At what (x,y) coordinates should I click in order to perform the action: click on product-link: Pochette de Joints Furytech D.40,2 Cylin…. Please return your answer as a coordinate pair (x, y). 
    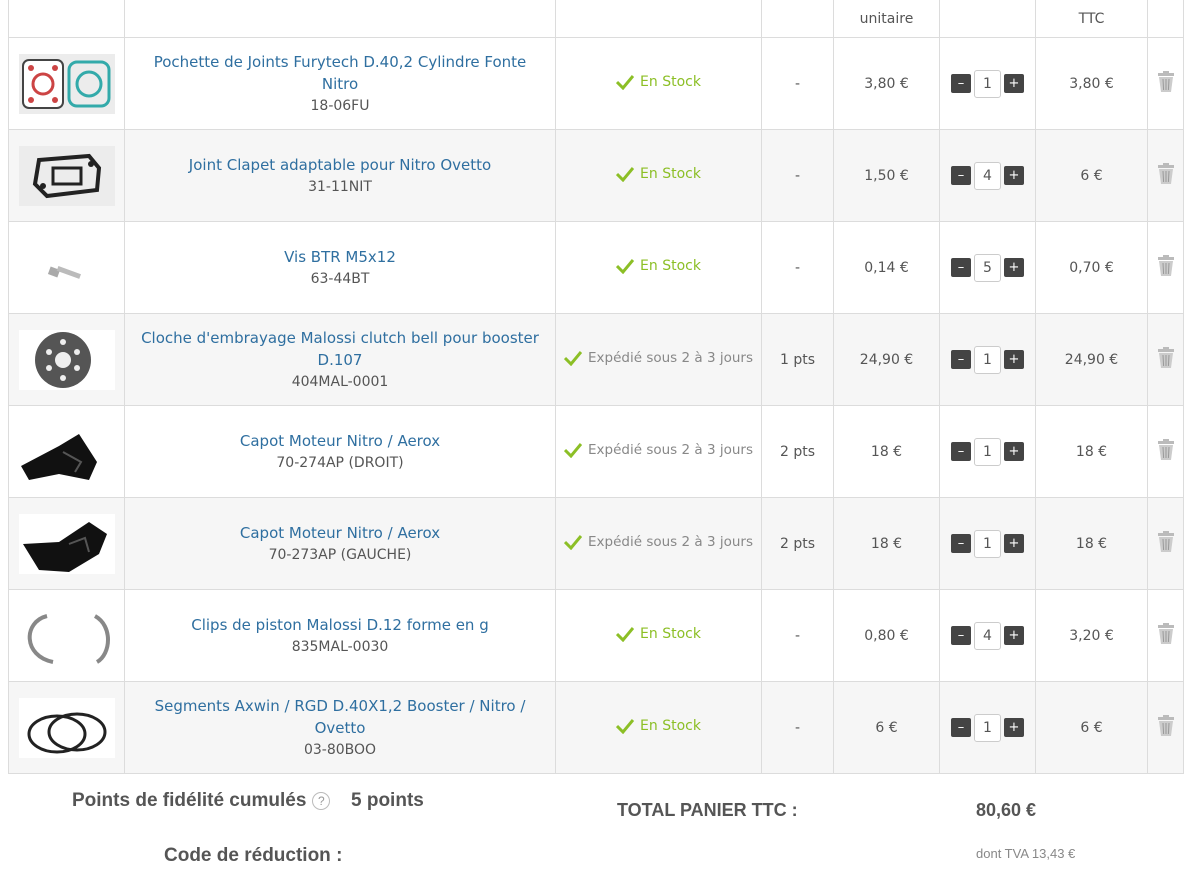
    Looking at the image, I should click on (340, 73).